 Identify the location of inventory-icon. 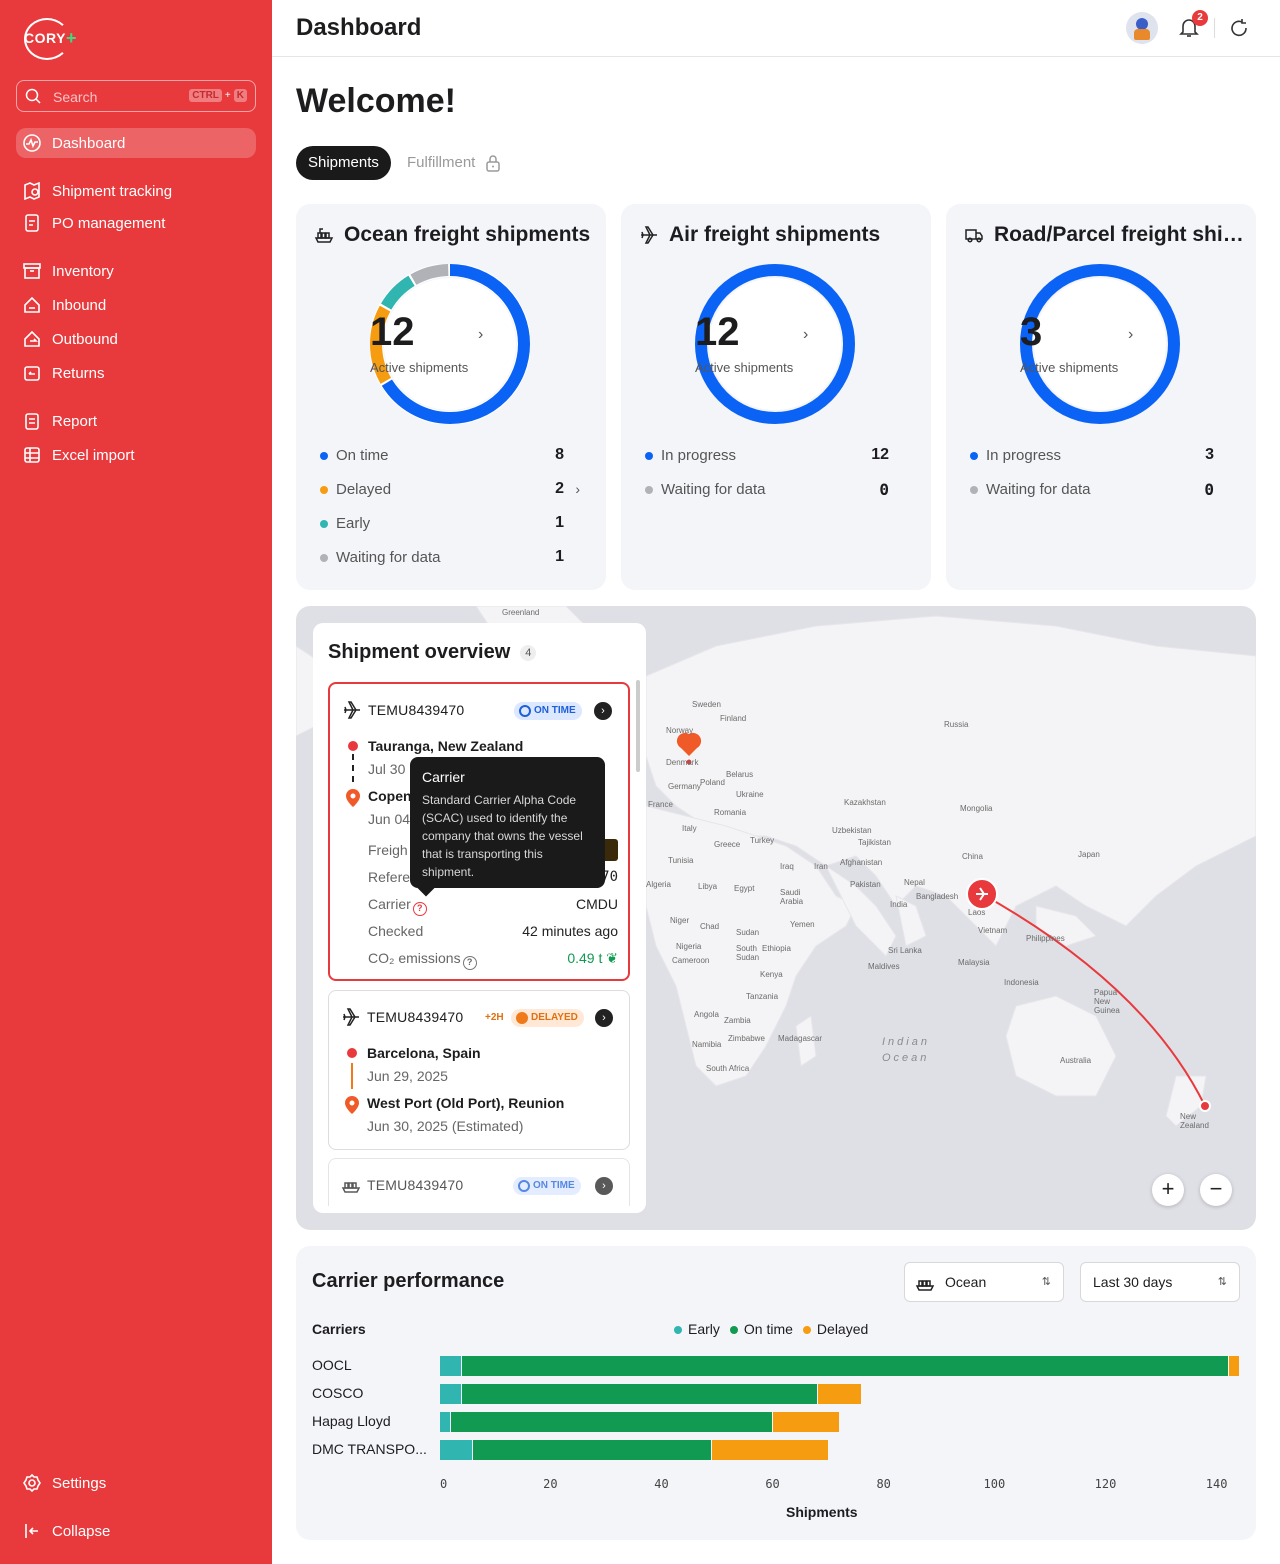
(32, 271).